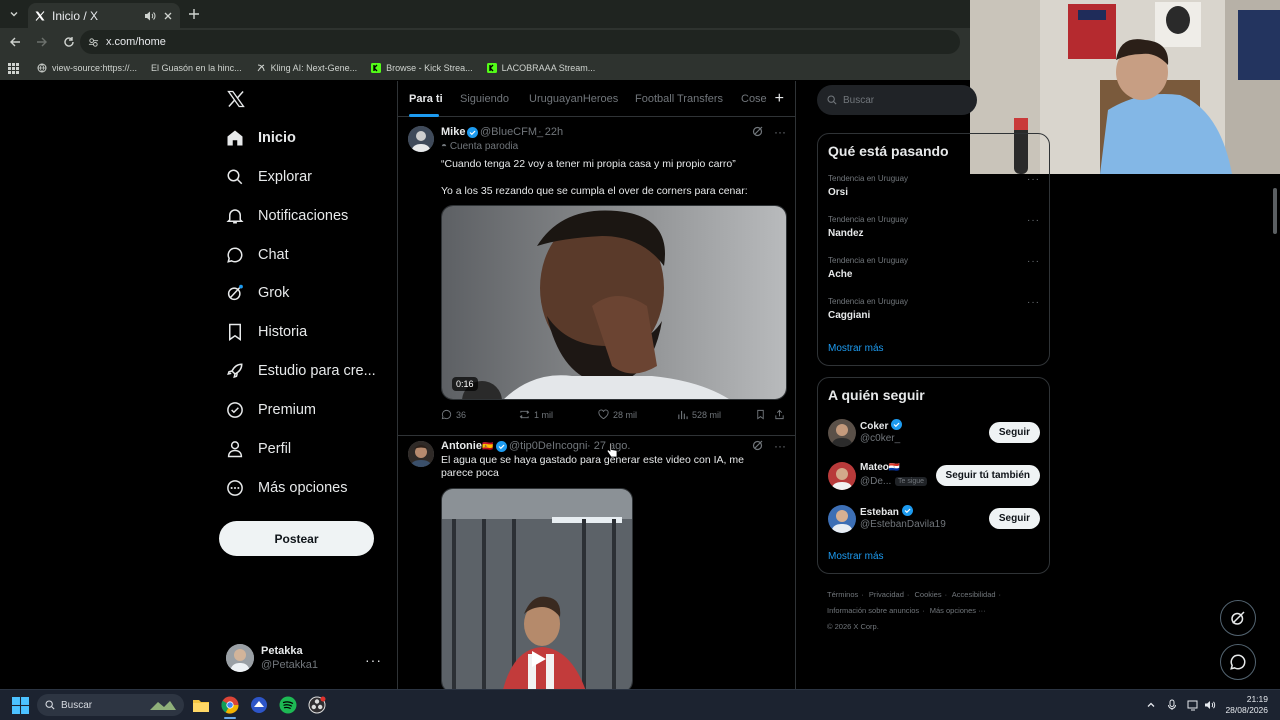  What do you see at coordinates (679, 99) in the screenshot?
I see `tab-football-transfers: Football Transfers` at bounding box center [679, 99].